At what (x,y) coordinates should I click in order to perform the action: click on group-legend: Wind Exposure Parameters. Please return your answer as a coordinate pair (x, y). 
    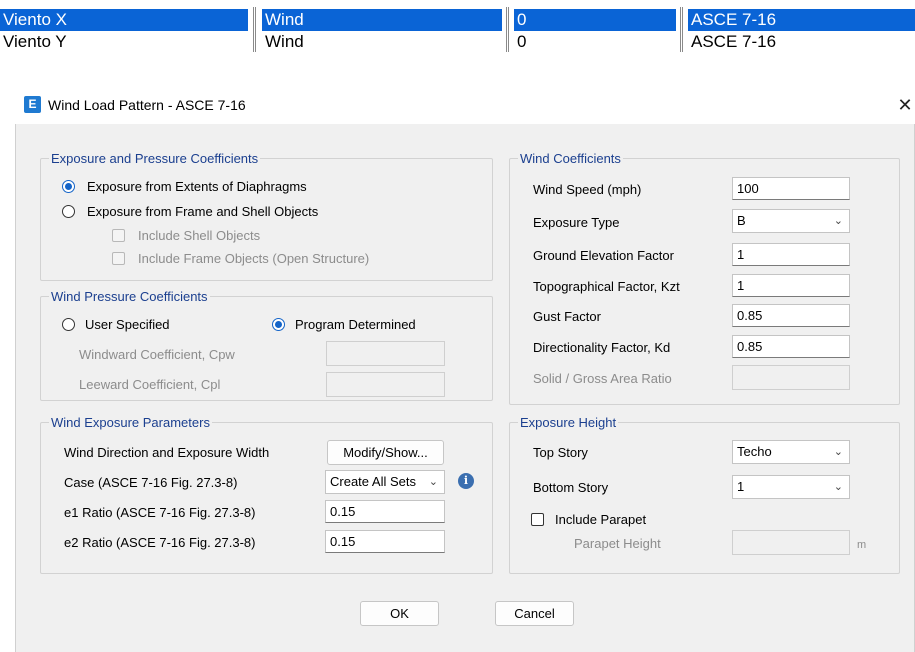
    Looking at the image, I should click on (130, 422).